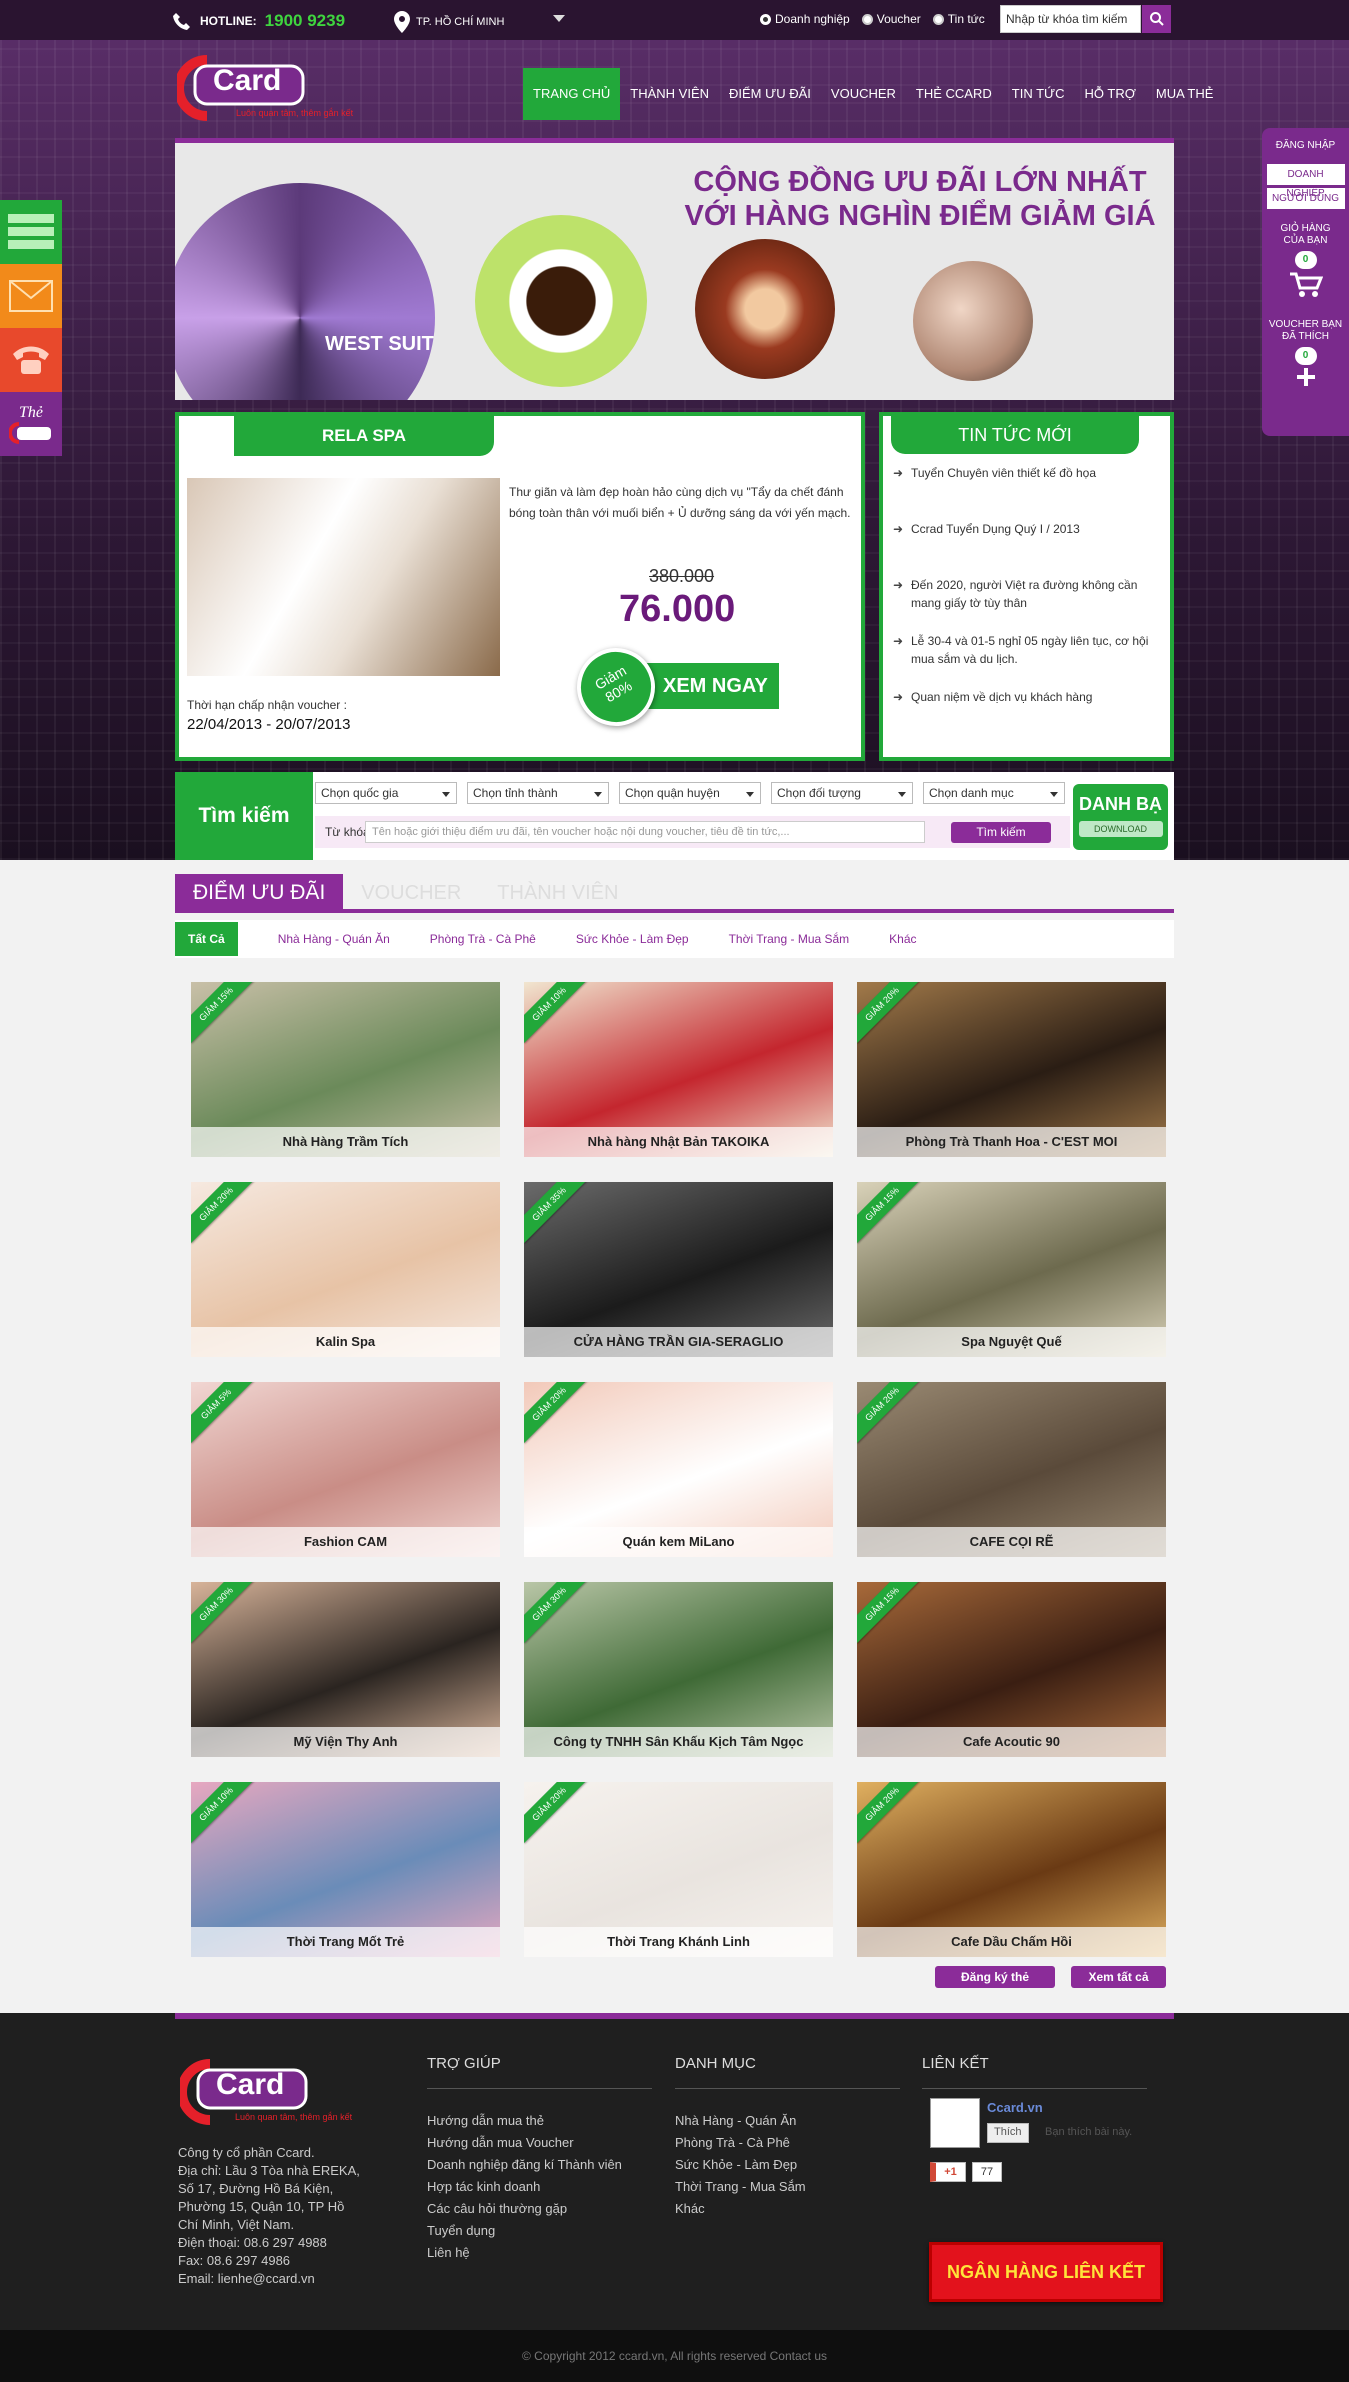 This screenshot has width=1349, height=2382. I want to click on content-tabs: ĐIỂM ƯU ĐÃI VOUCHER THÀNH VIÊN, so click(405, 893).